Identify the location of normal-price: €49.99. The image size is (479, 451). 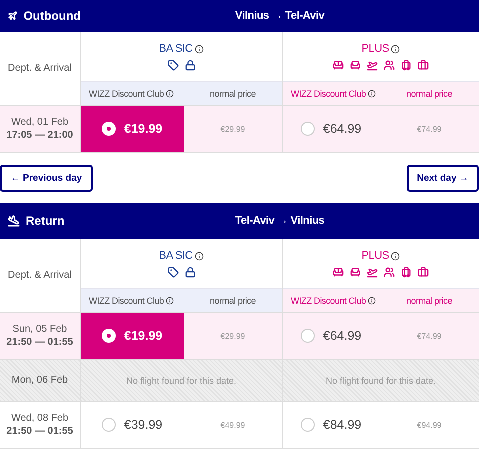
(233, 425).